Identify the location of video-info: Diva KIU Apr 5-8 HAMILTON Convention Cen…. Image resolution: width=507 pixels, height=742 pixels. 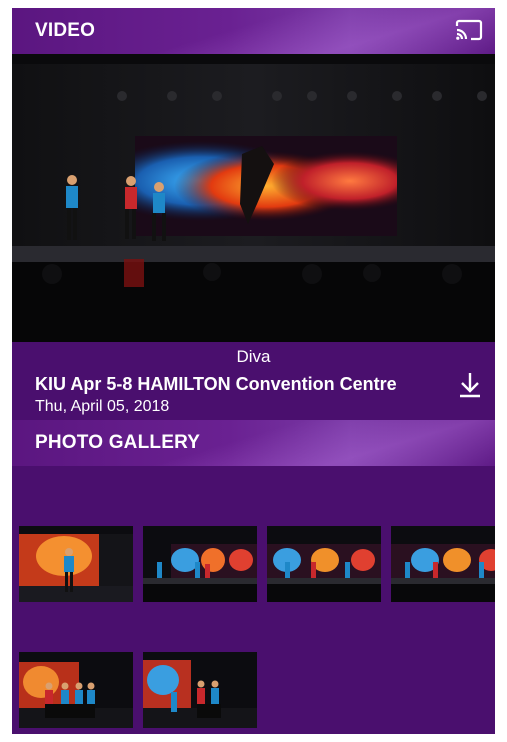
(253, 381).